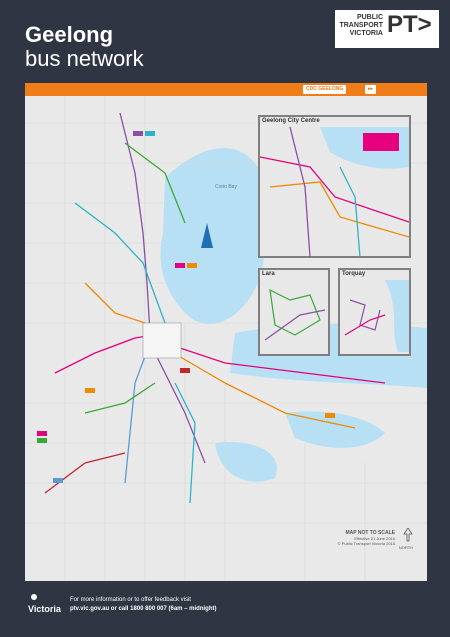 The height and width of the screenshot is (637, 450). I want to click on secondary-logo: ▸▸, so click(371, 89).